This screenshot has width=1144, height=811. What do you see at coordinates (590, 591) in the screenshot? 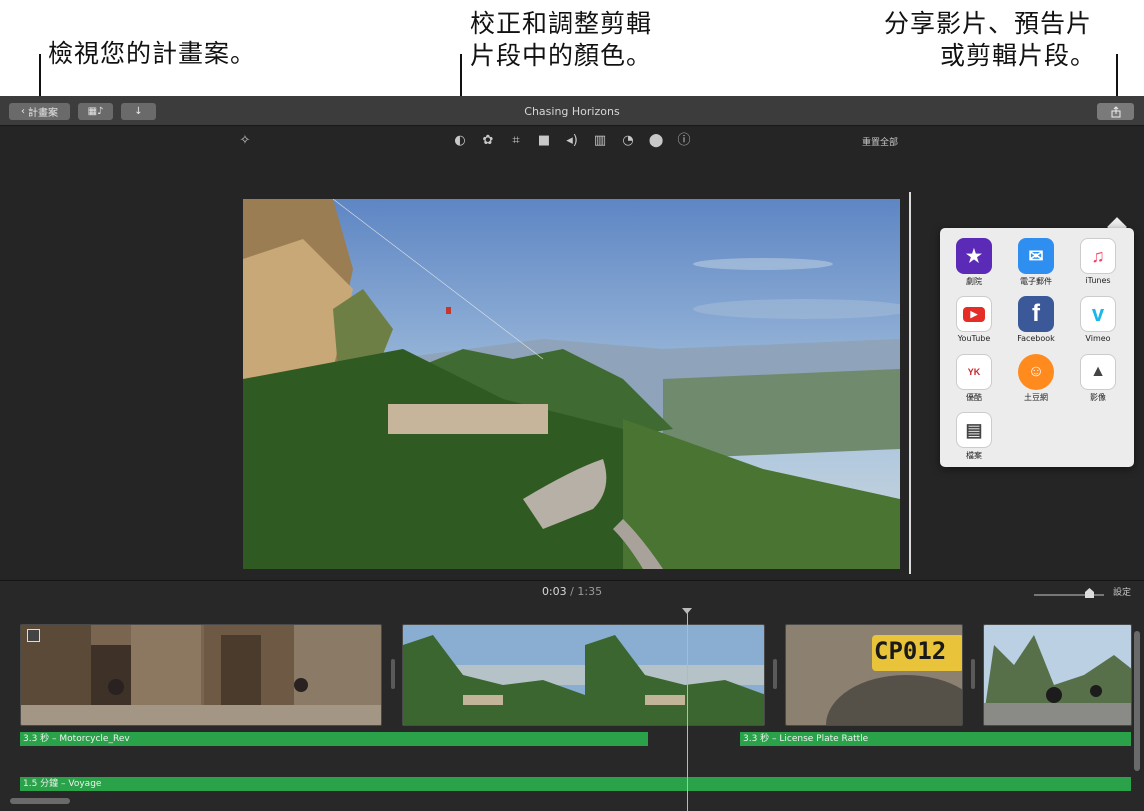
I see `total-time: 1:35` at bounding box center [590, 591].